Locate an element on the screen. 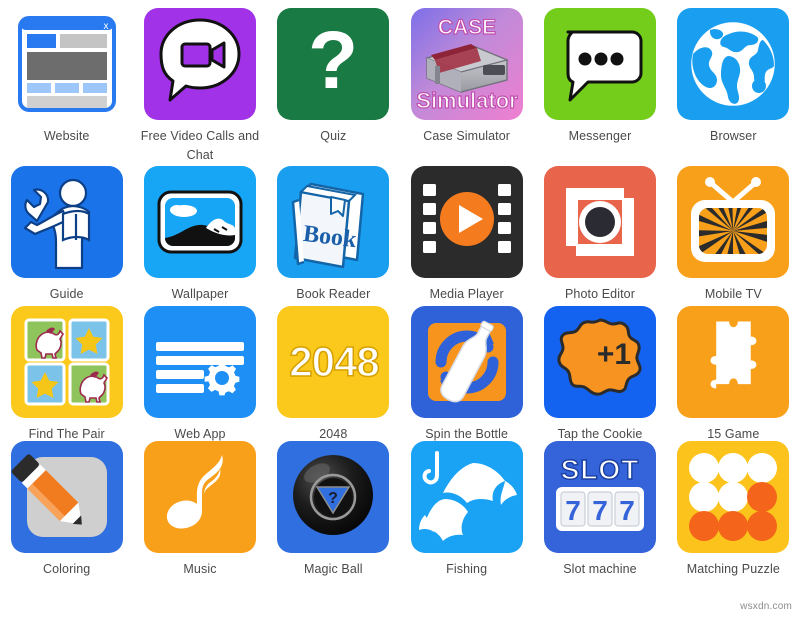 The image size is (800, 617). app-tile-2048: 2048 is located at coordinates (333, 362).